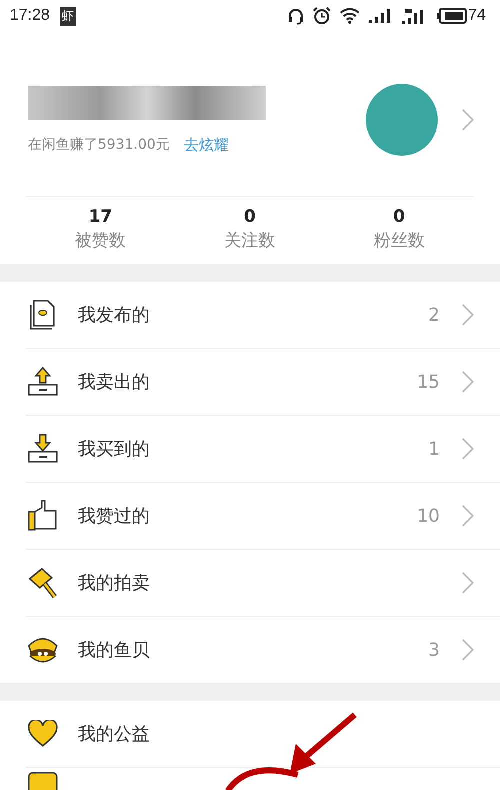 Image resolution: width=500 pixels, height=790 pixels. I want to click on item-count: 1, so click(434, 449).